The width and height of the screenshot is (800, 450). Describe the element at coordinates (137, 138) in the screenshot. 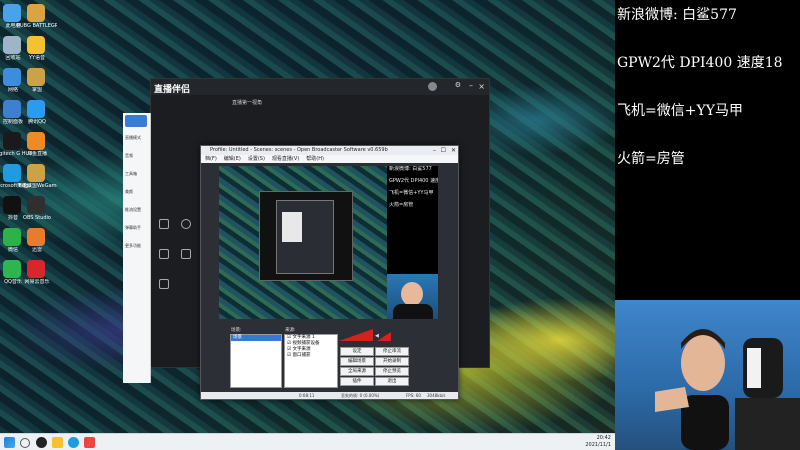

I see `side-menu-item: 直播模式` at that location.